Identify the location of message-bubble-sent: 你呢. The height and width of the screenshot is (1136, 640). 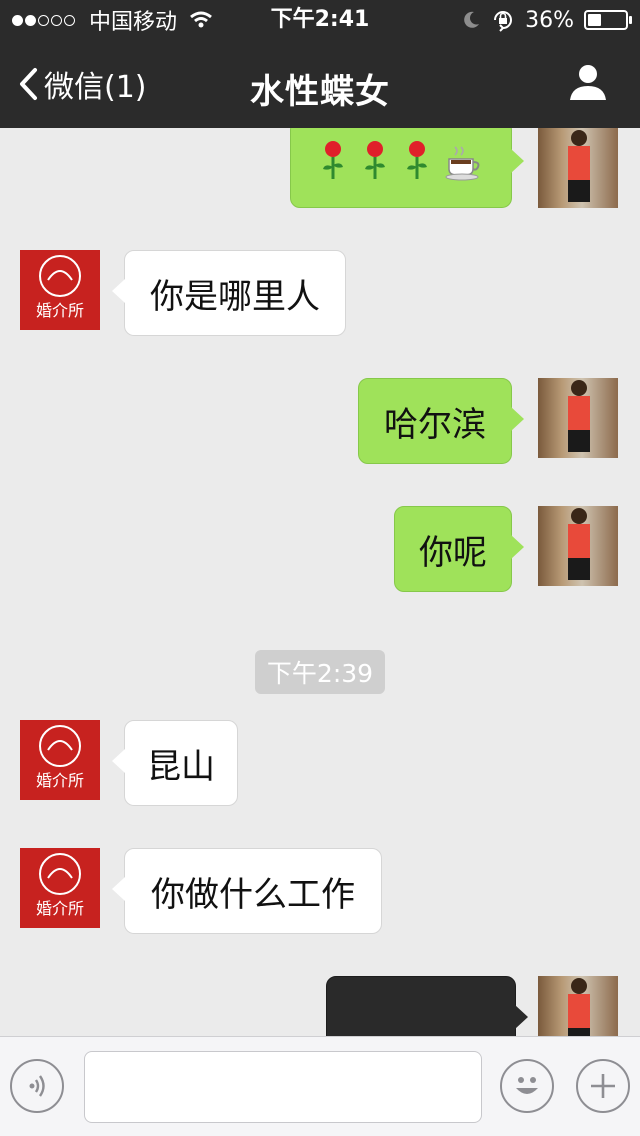
(459, 549).